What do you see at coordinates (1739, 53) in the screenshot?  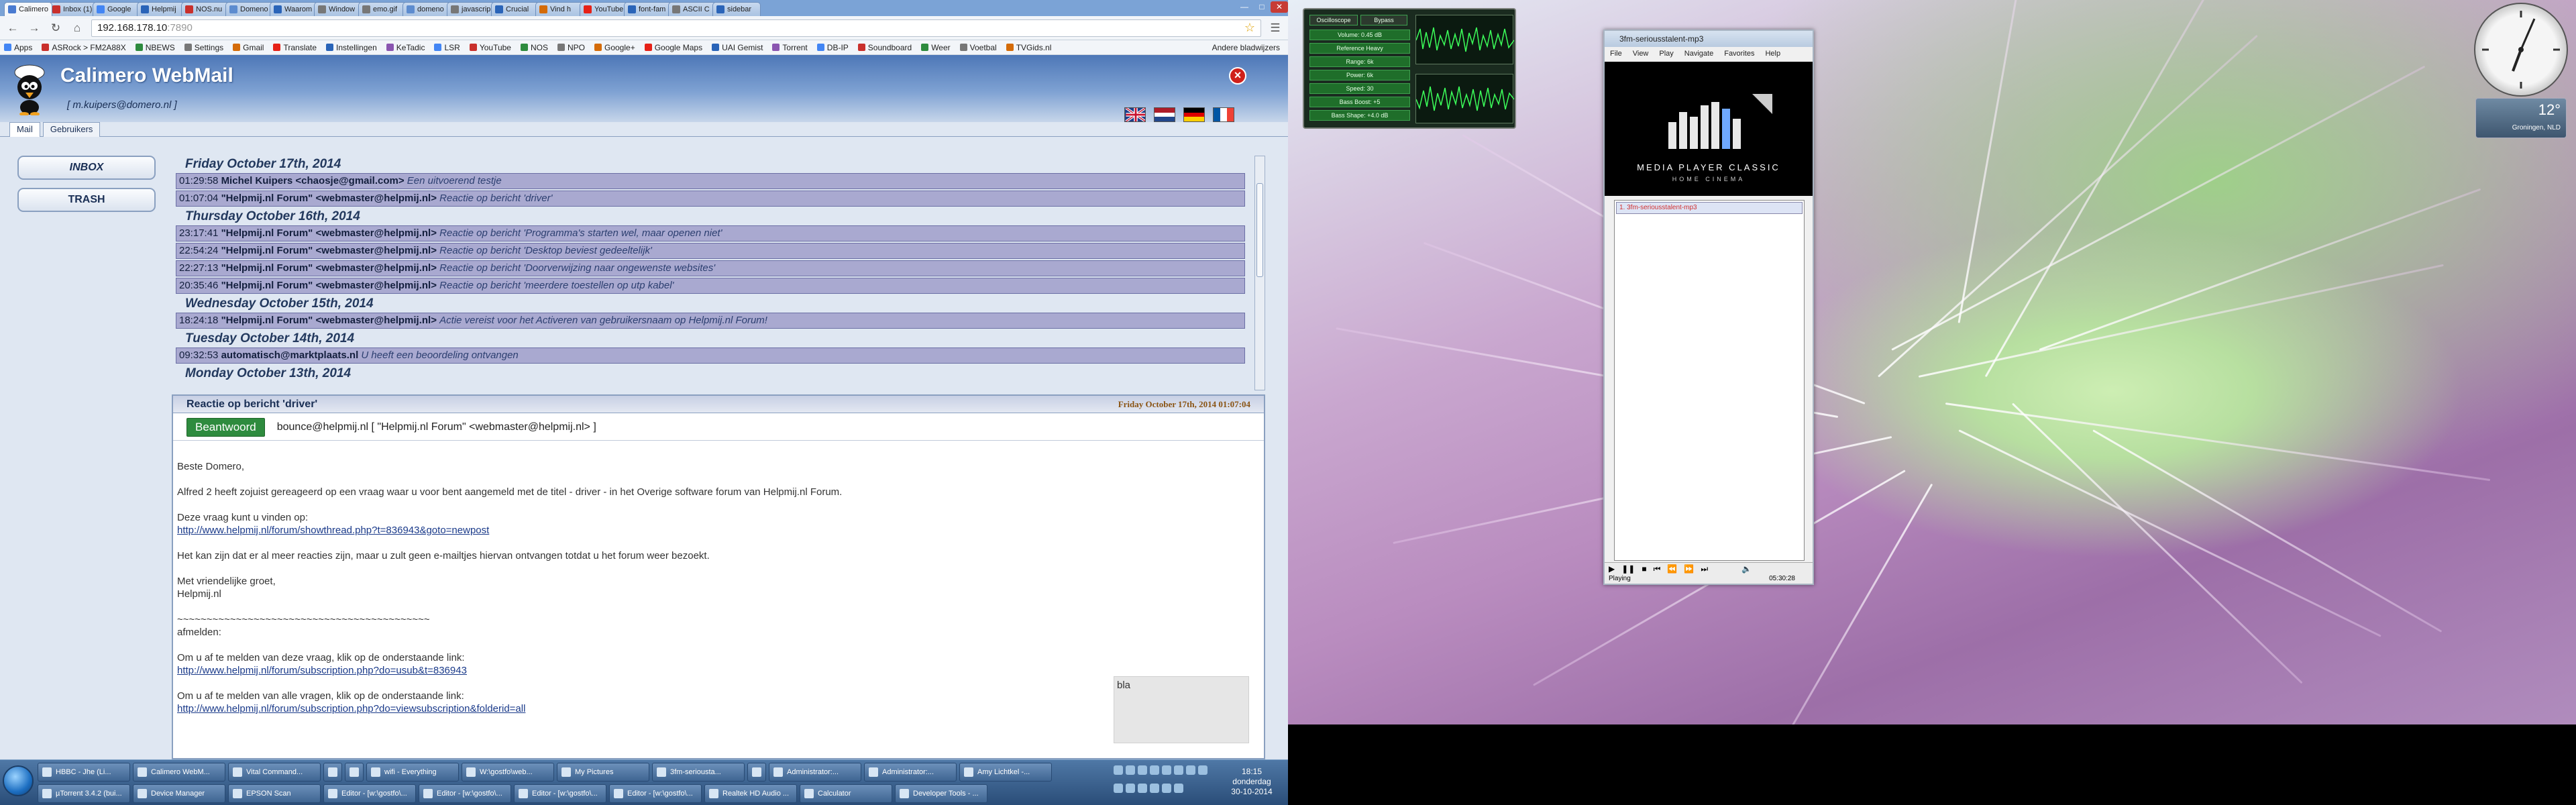 I see `mpc-menu-item: Favorites` at bounding box center [1739, 53].